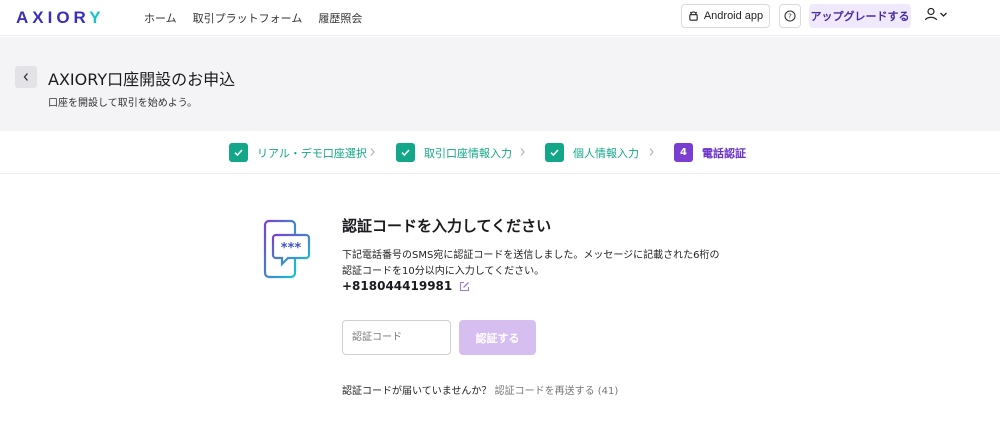 Image resolution: width=1000 pixels, height=442 pixels. I want to click on phone-sms-icon: ***, so click(287, 249).